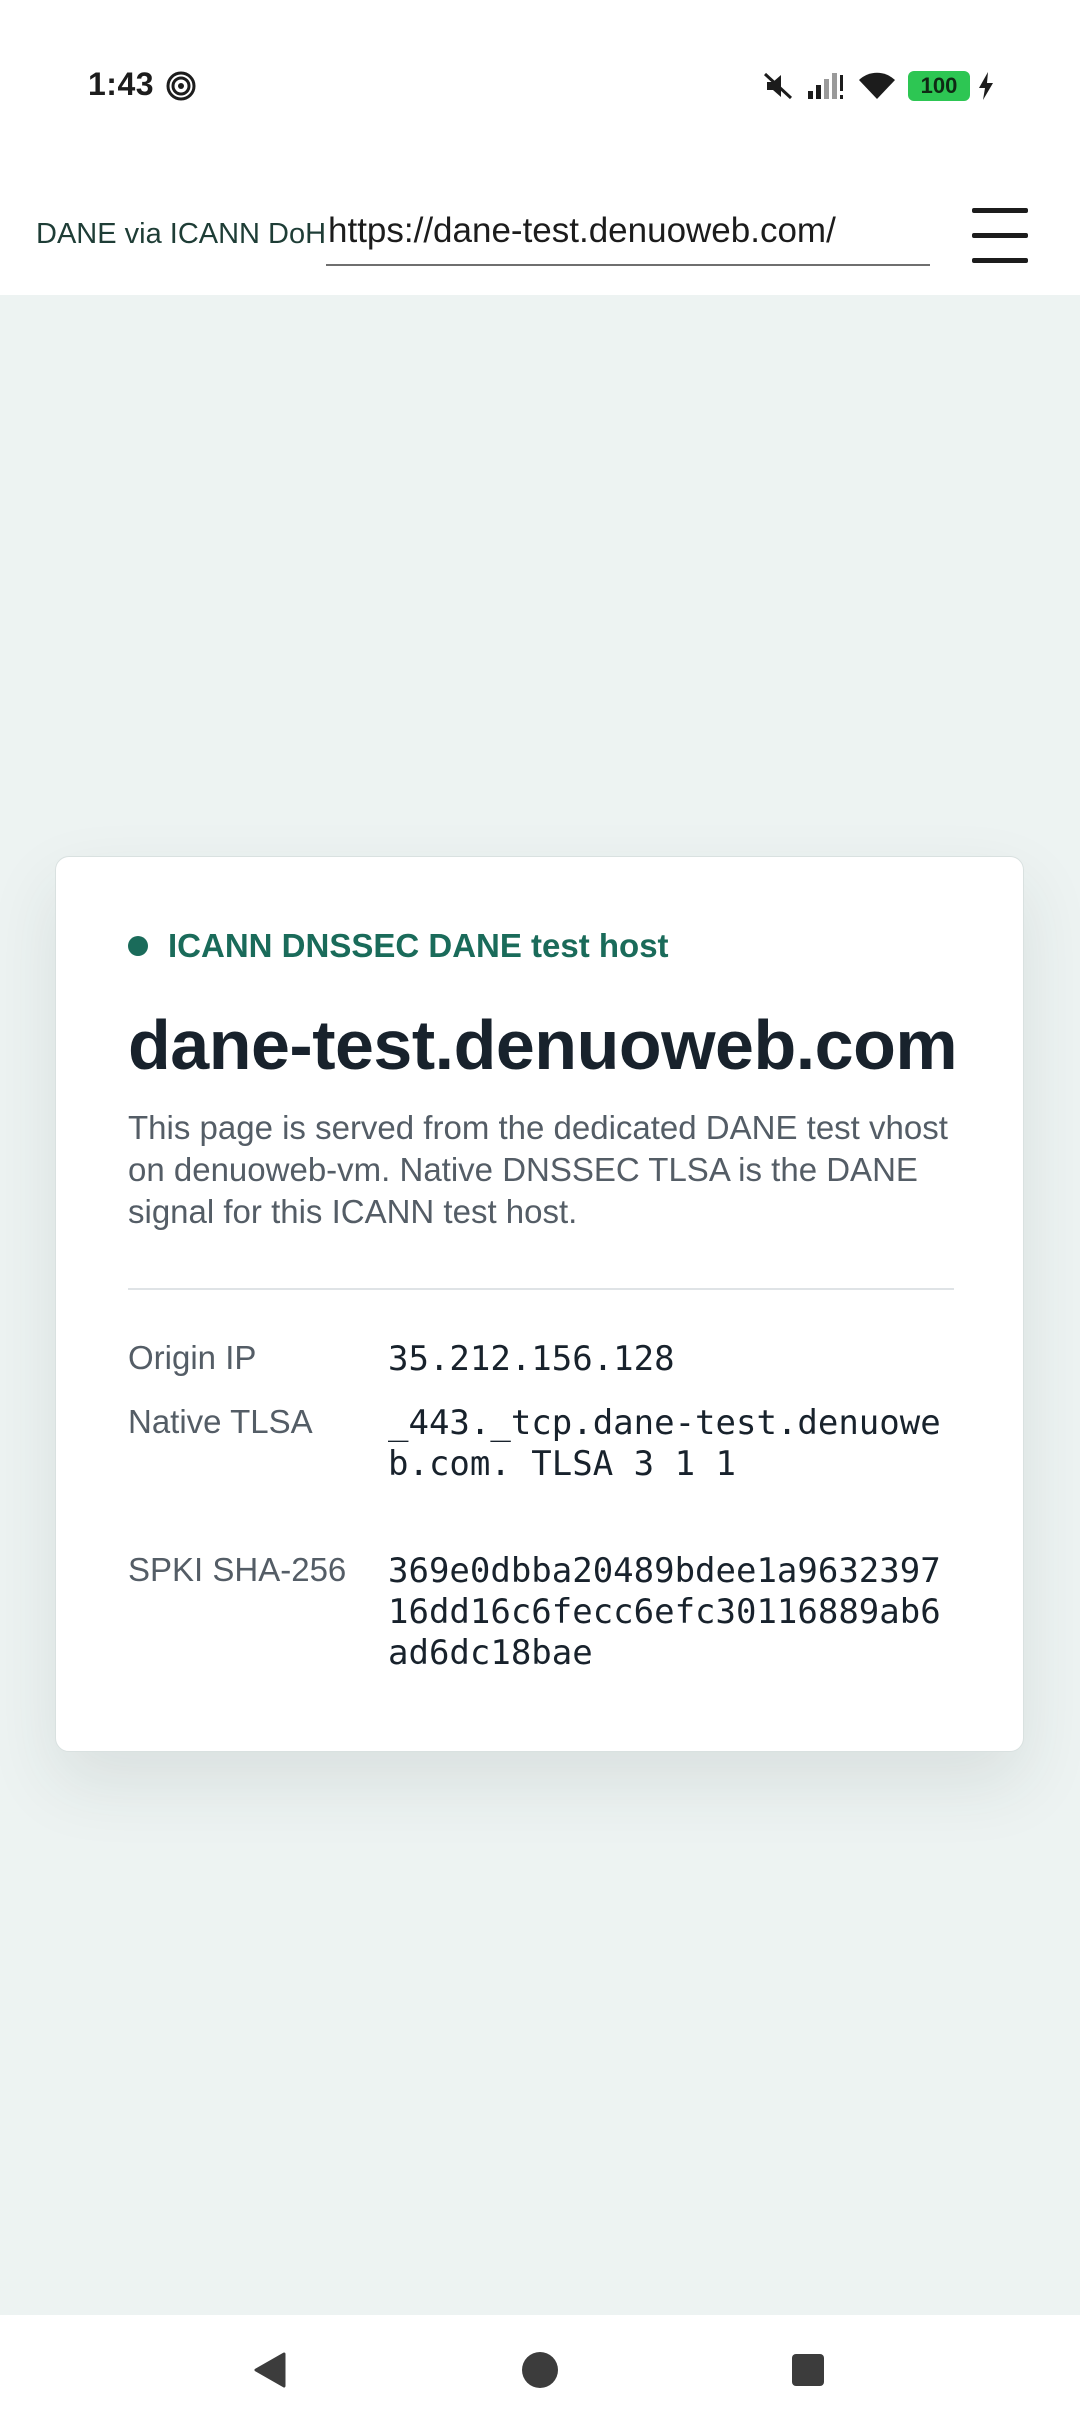 This screenshot has width=1080, height=2424. I want to click on navigation-bar, so click(540, 2369).